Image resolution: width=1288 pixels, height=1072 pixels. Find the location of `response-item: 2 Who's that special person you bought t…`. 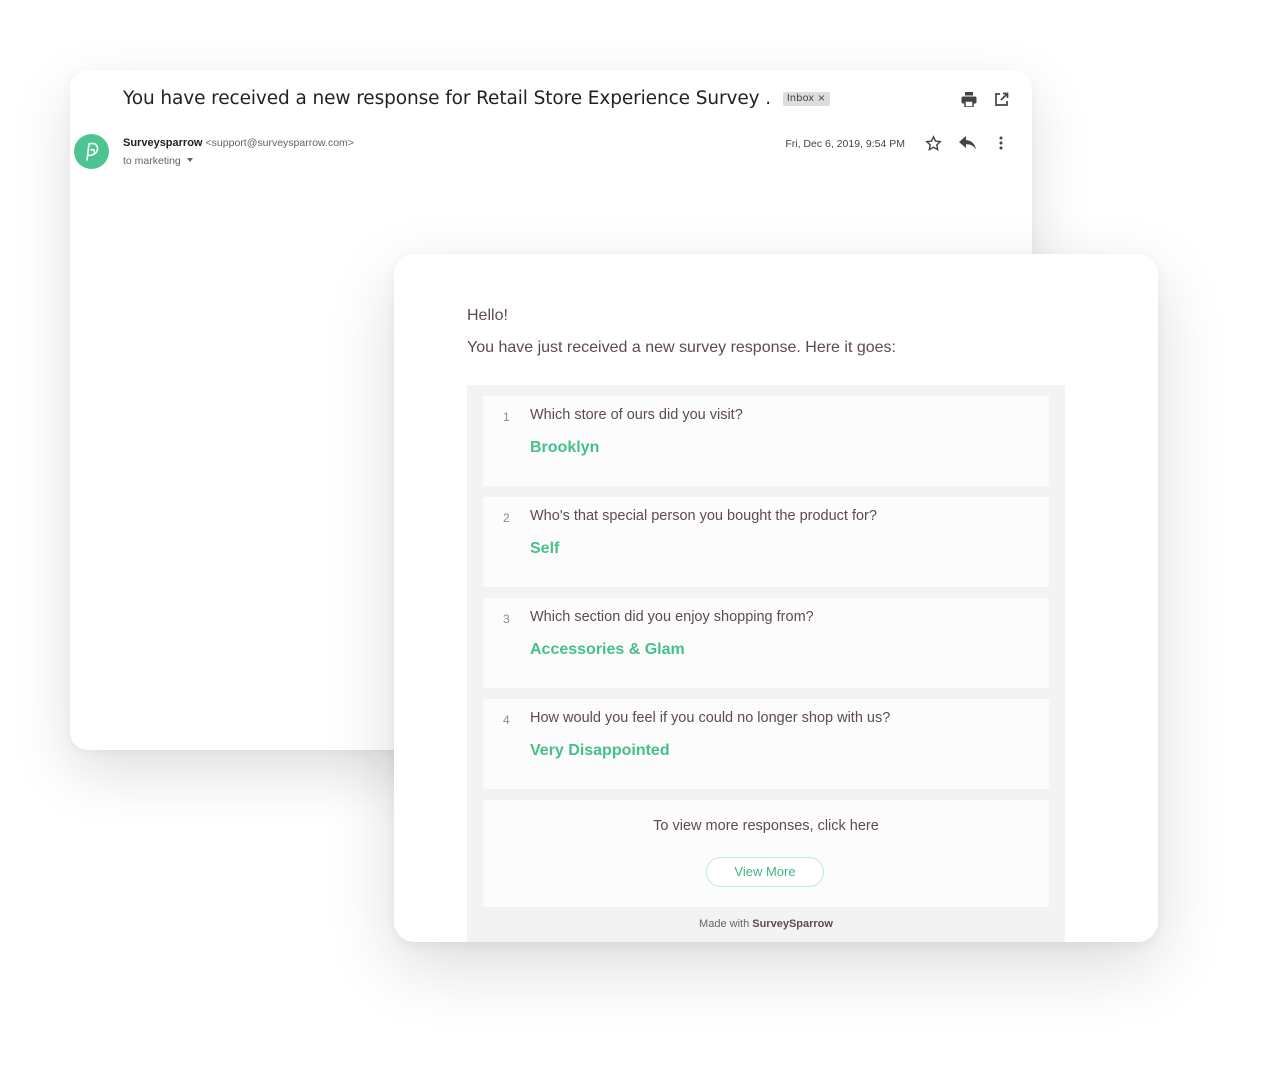

response-item: 2 Who's that special person you bought t… is located at coordinates (766, 542).